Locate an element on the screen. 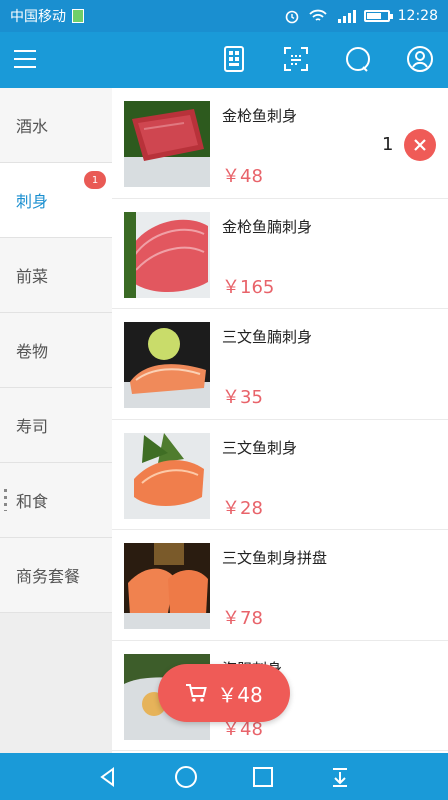 The image size is (448, 800). sidebar-item-label: 前菜 is located at coordinates (32, 276).